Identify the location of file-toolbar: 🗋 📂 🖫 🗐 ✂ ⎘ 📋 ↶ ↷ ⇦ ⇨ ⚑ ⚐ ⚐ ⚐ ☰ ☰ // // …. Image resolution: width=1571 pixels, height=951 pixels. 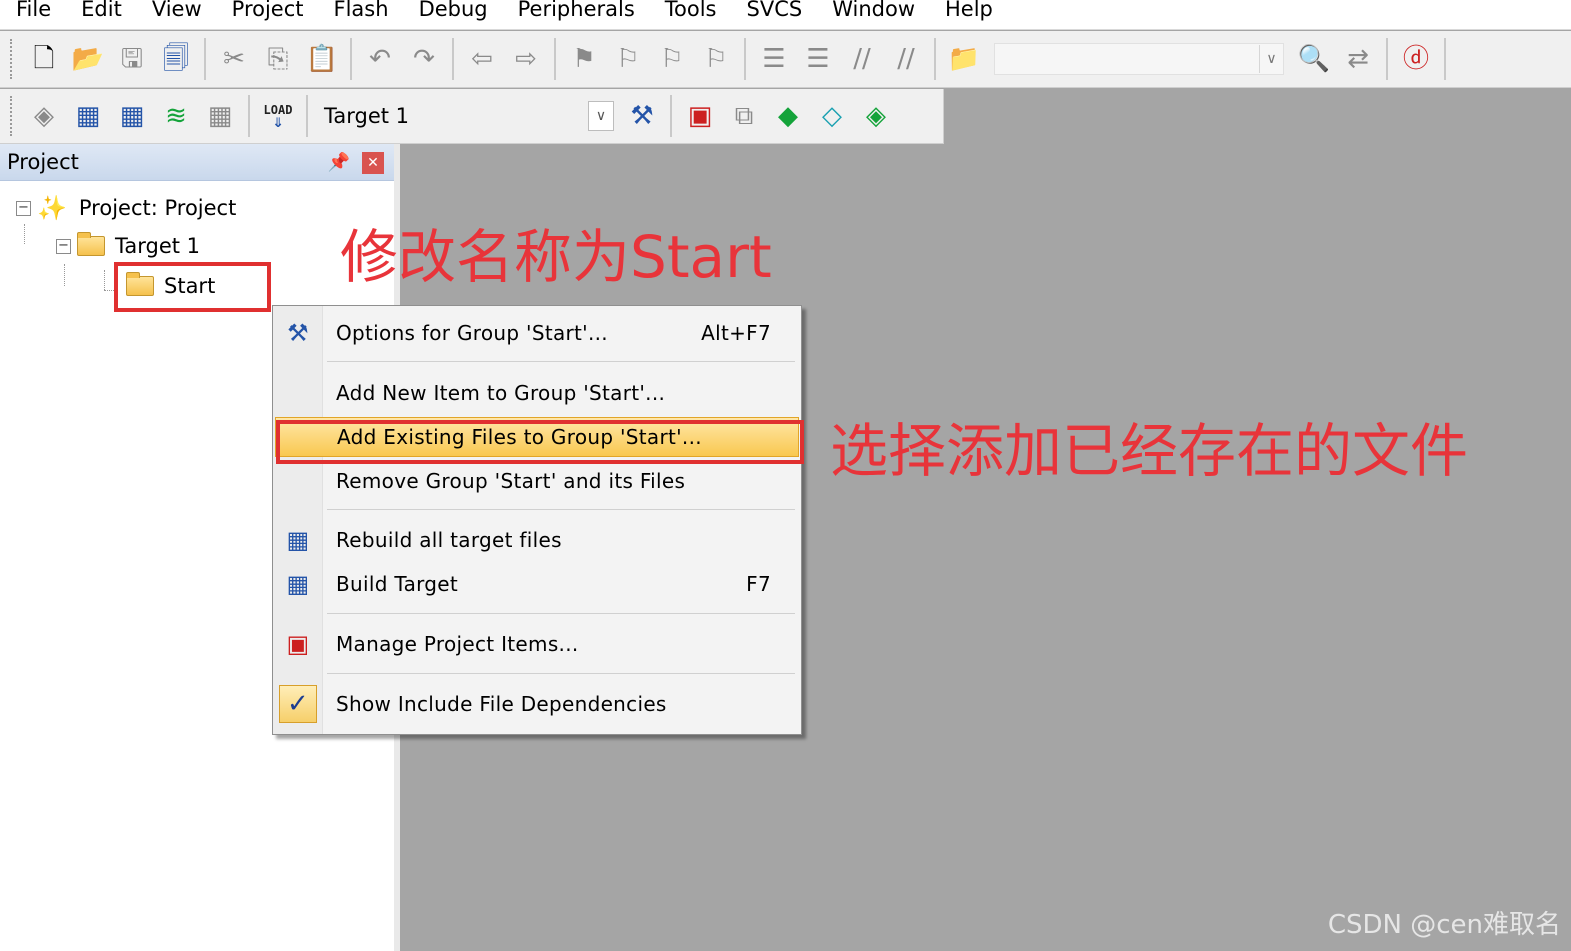
(785, 59).